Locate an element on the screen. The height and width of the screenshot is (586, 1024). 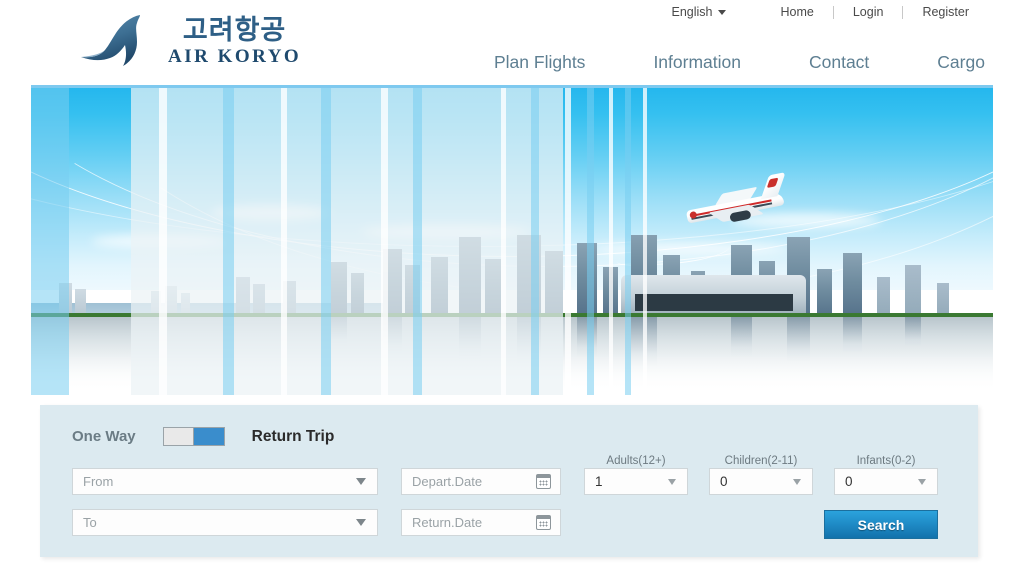
air-koryo-logo: 고려항공 AIR KORYO is located at coordinates (200, 41).